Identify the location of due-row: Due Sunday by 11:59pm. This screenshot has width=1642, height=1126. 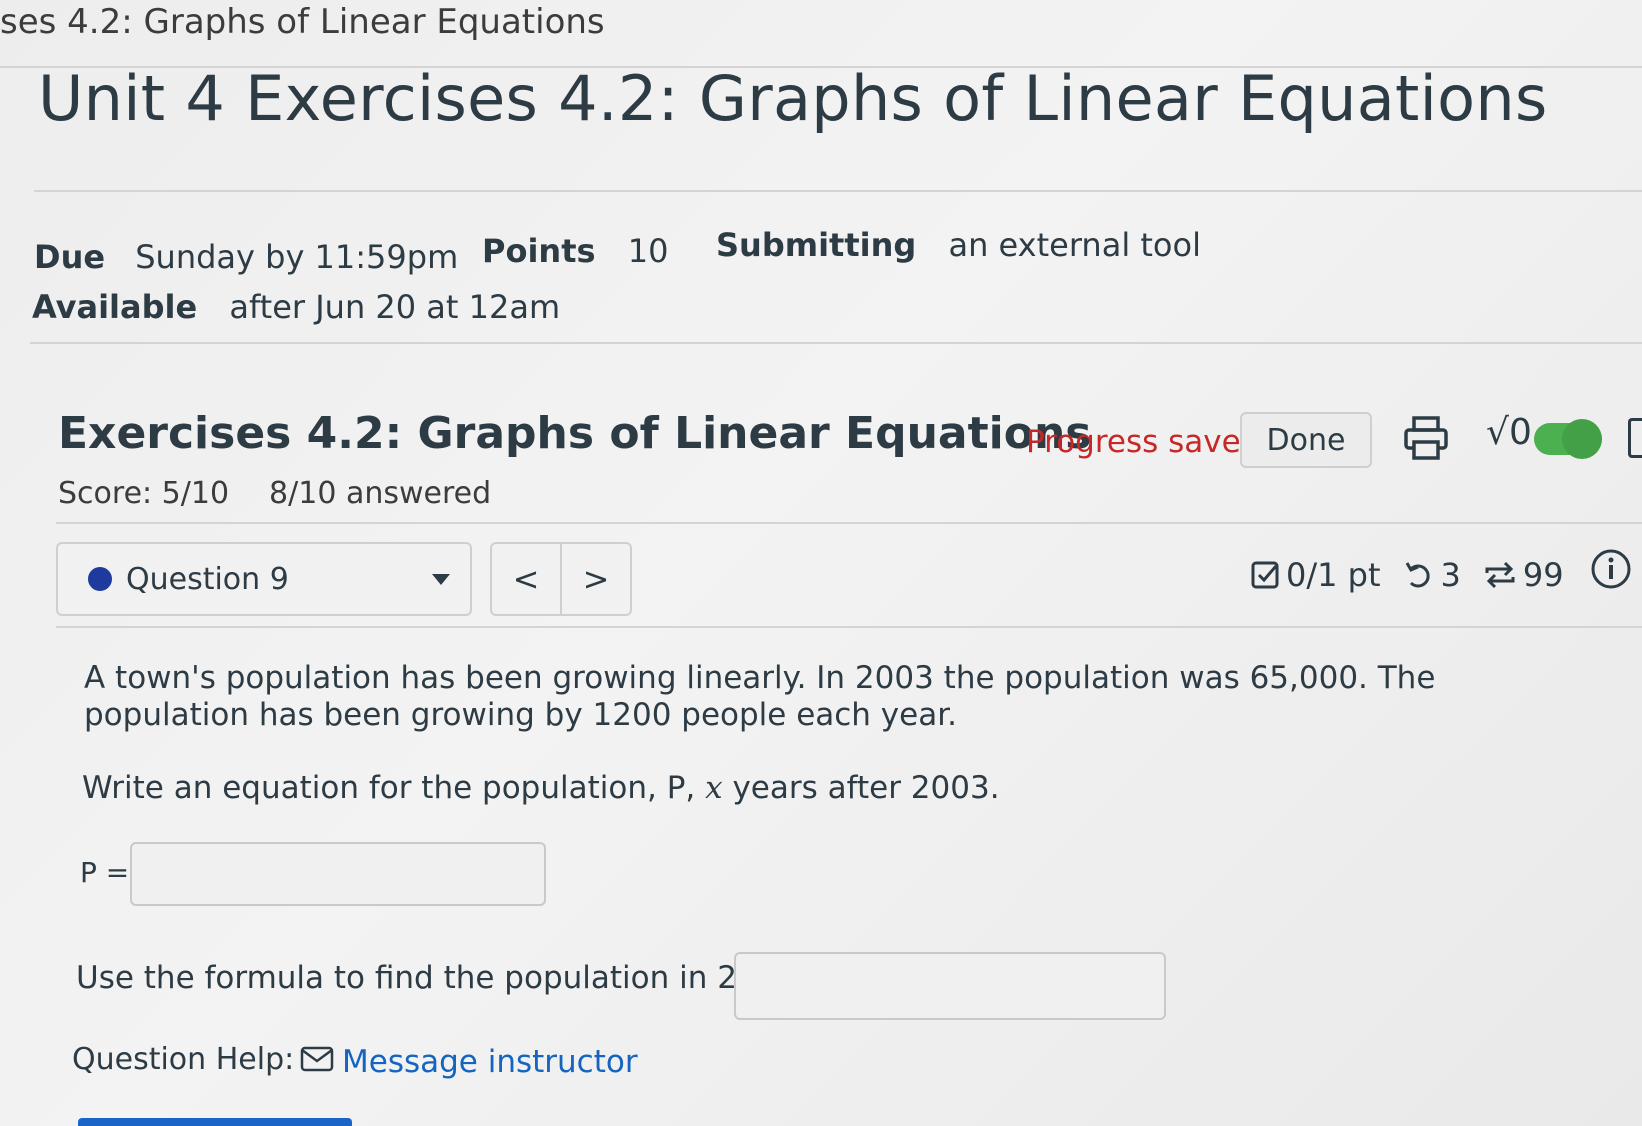
(246, 257).